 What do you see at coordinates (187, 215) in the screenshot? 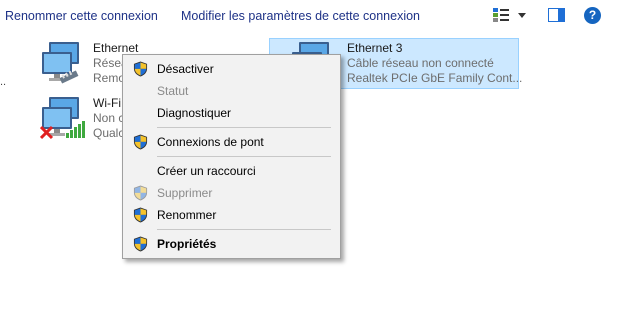
I see `menu-item-label: Renommer` at bounding box center [187, 215].